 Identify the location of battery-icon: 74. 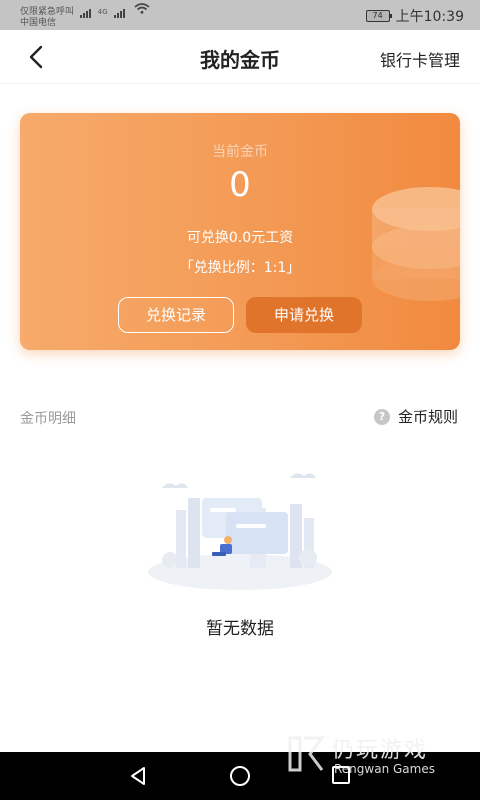
(378, 16).